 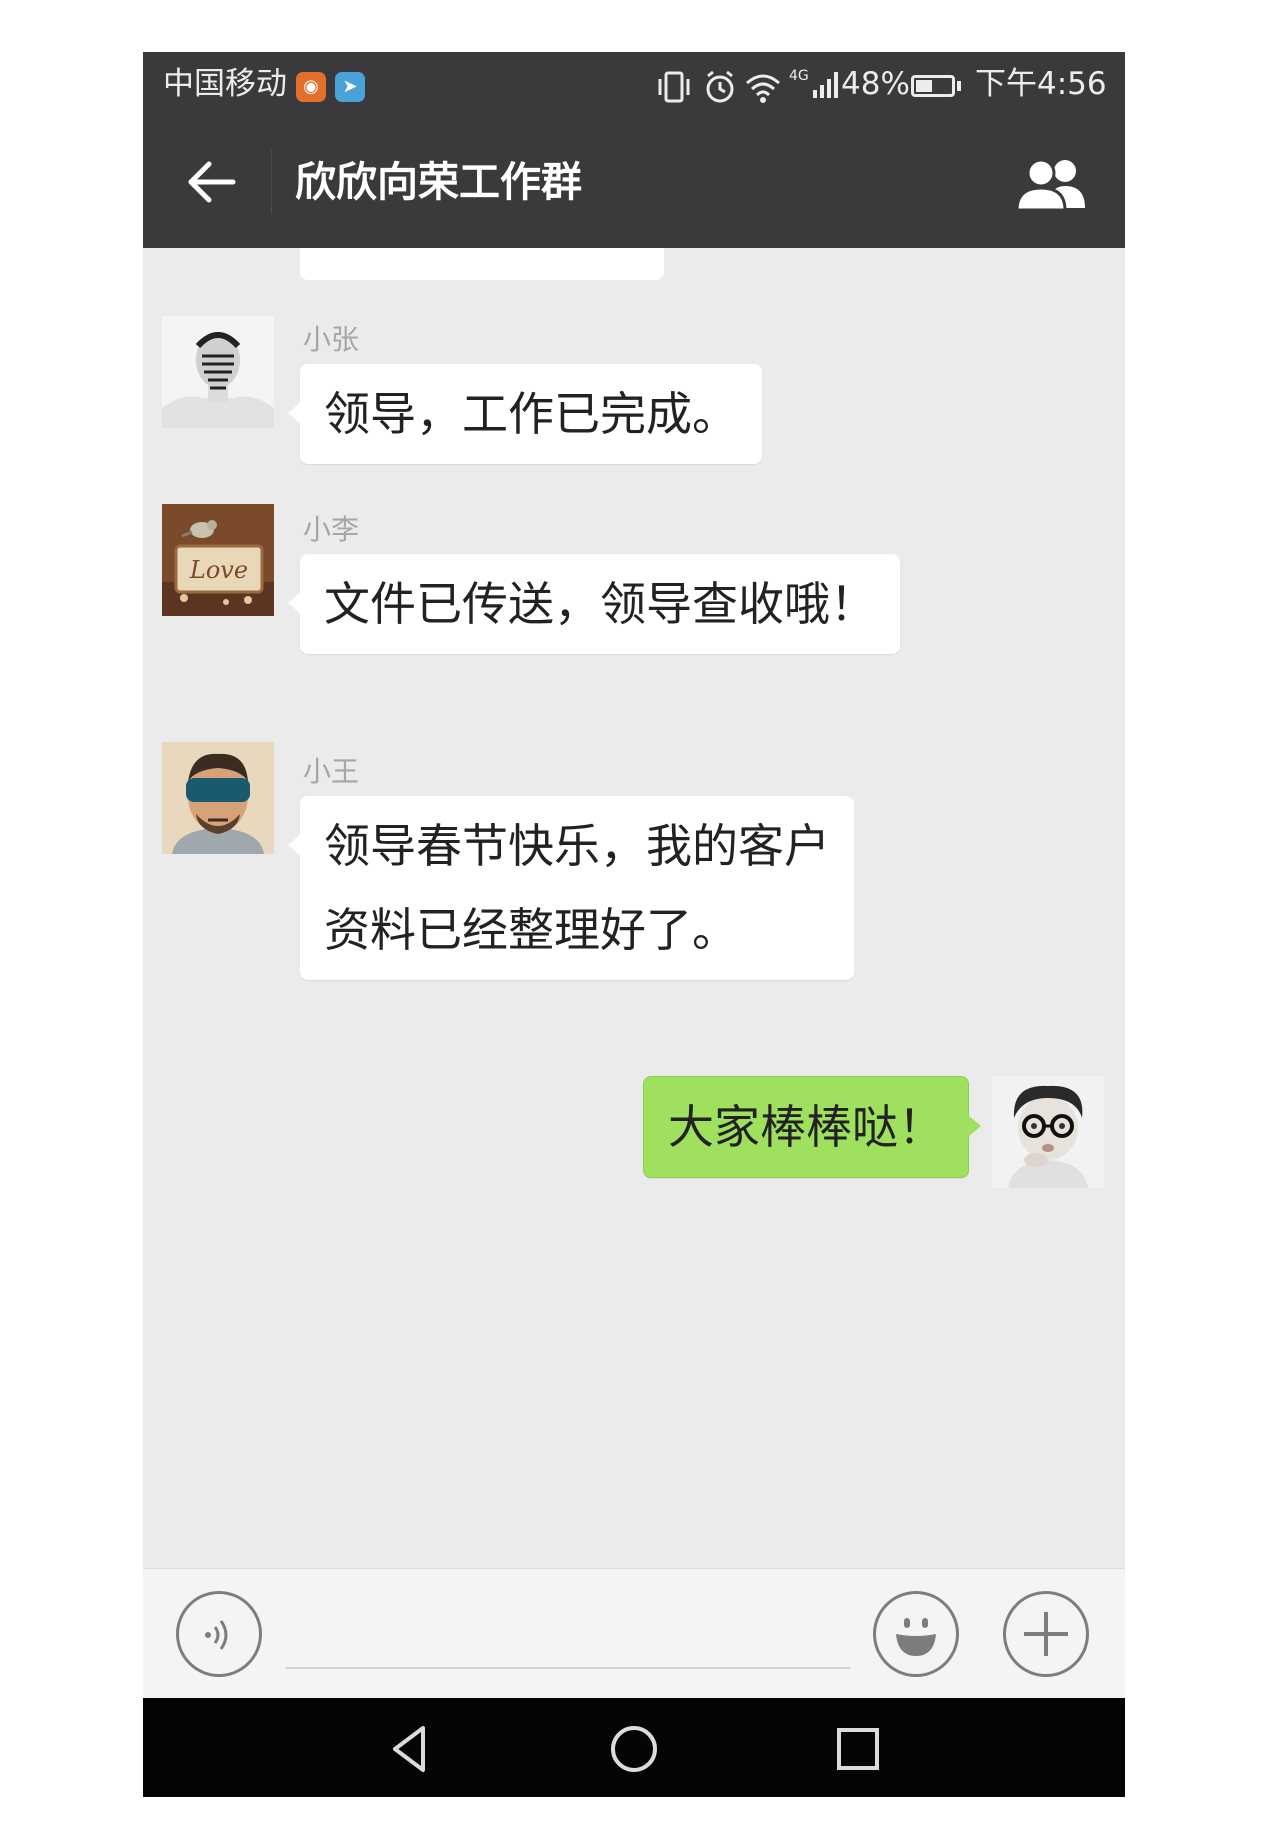 I want to click on avatar: Love, so click(x=218, y=560).